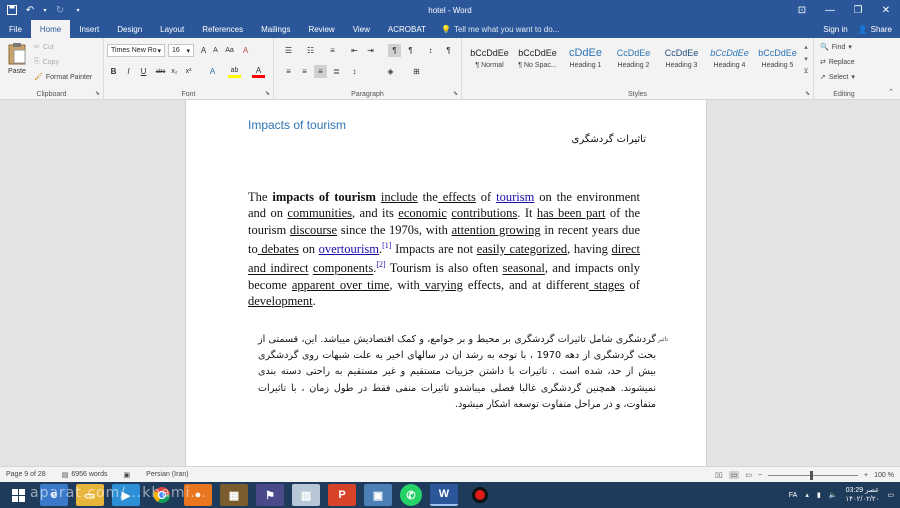 The height and width of the screenshot is (508, 900). Describe the element at coordinates (793, 495) in the screenshot. I see `language-tray: FA` at that location.